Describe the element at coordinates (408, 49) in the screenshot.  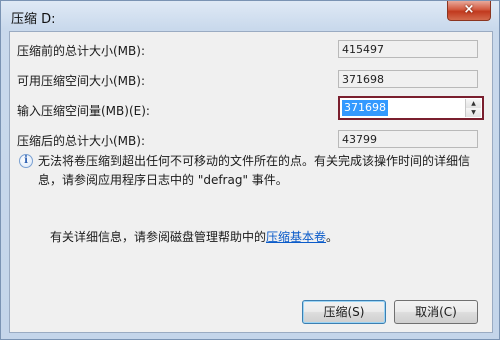
I see `total-before-value: 415497` at that location.